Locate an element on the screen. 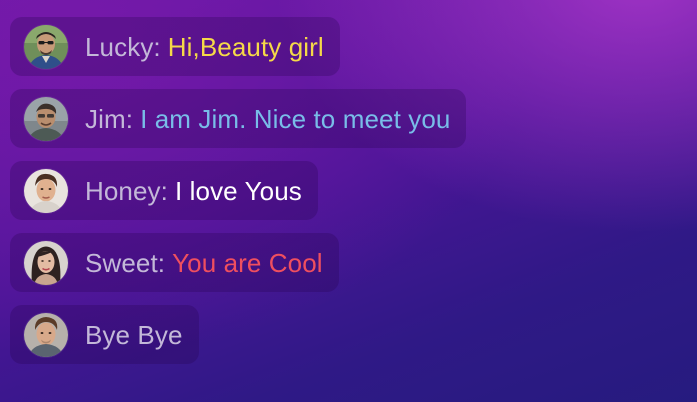 This screenshot has width=697, height=402. sender-name: Honey is located at coordinates (123, 191).